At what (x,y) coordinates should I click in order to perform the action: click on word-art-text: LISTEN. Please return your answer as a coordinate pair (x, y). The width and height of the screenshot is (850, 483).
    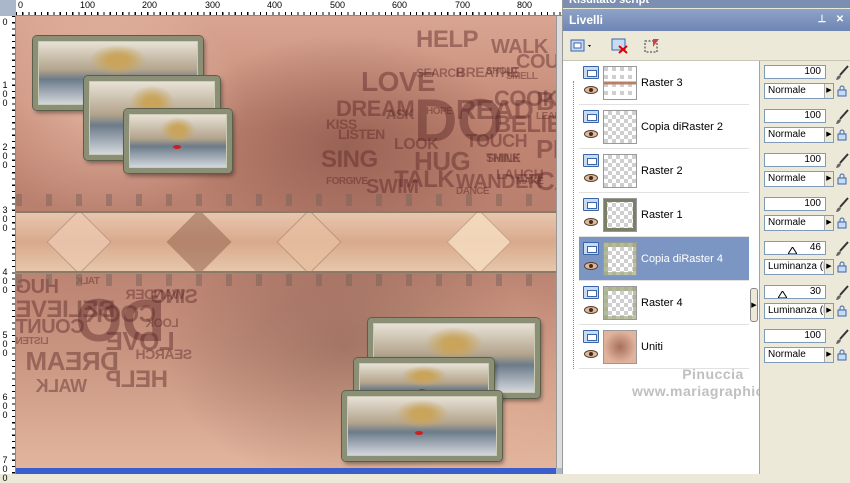
    Looking at the image, I should click on (32, 341).